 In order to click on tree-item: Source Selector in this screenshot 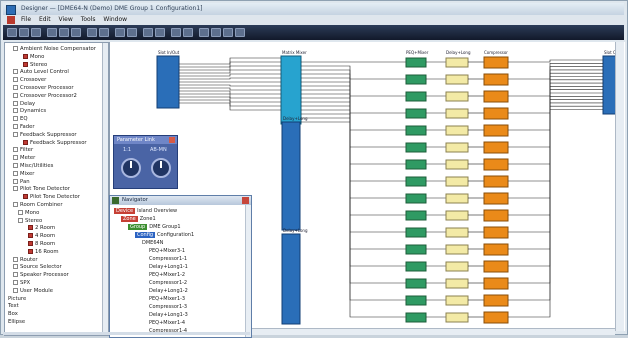, I will do `click(37, 267)`.